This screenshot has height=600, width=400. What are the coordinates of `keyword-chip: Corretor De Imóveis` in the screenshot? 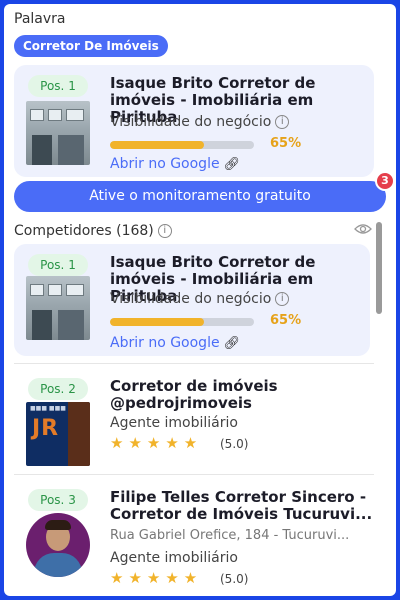 It's located at (91, 46).